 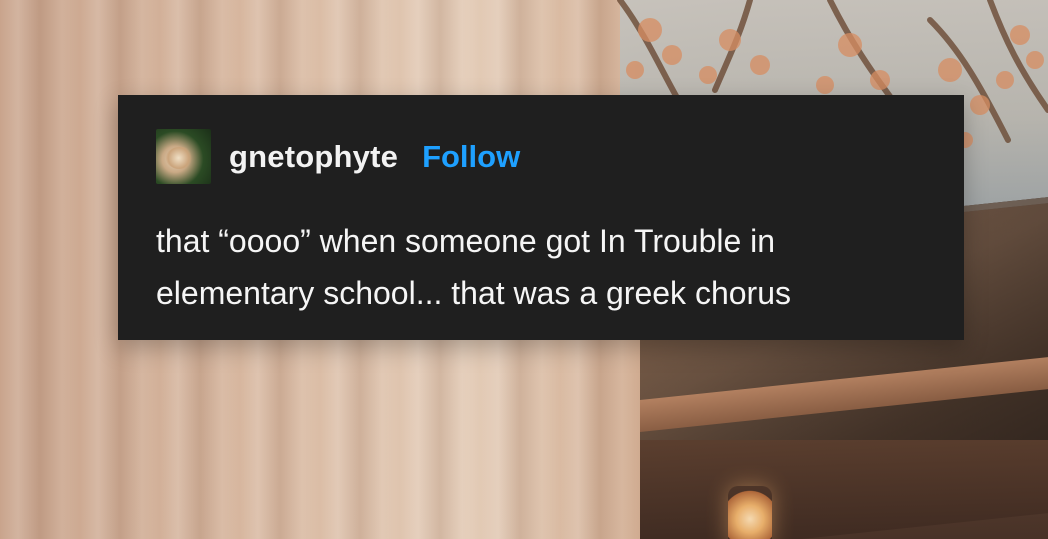 What do you see at coordinates (750, 512) in the screenshot?
I see `lamp-light` at bounding box center [750, 512].